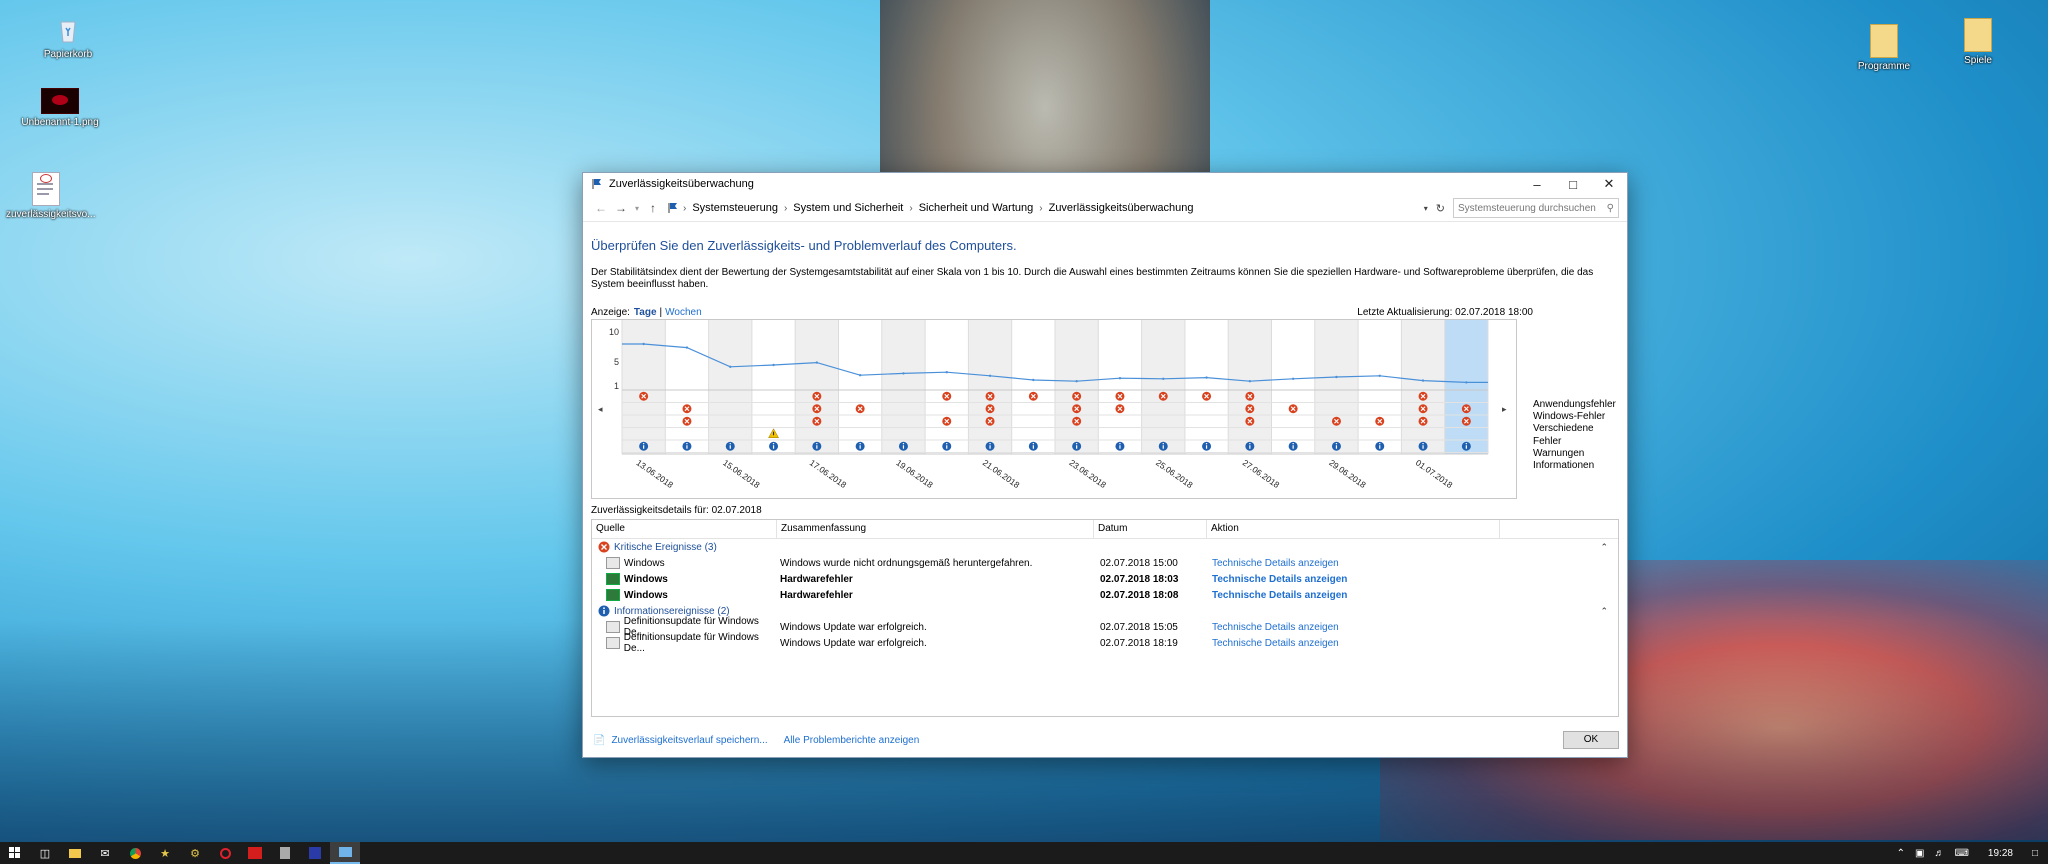 The height and width of the screenshot is (864, 2048). Describe the element at coordinates (621, 208) in the screenshot. I see `forward-arrow-icon: →` at that location.